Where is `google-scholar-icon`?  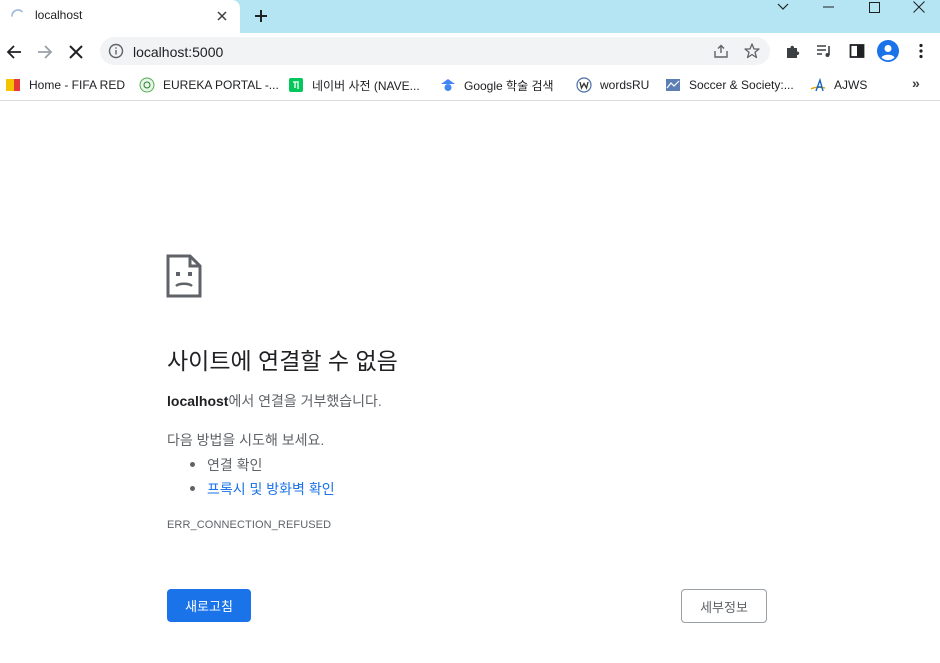
google-scholar-icon is located at coordinates (448, 85).